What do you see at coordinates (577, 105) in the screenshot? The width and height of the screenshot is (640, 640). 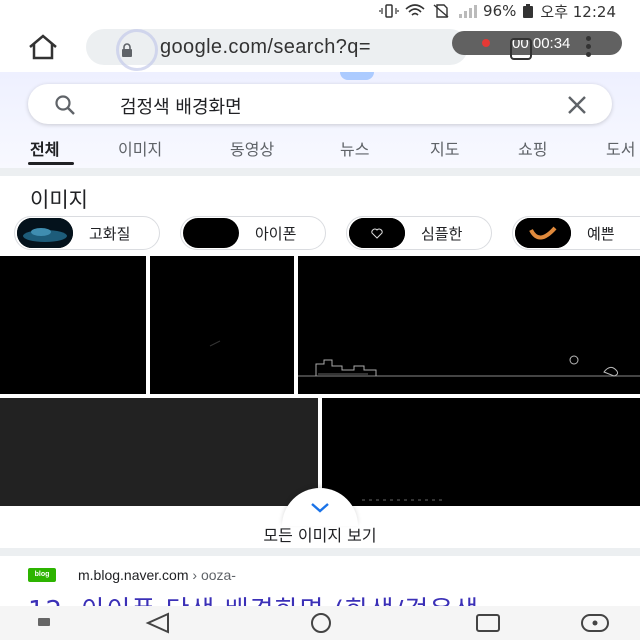 I see `clear-icon` at bounding box center [577, 105].